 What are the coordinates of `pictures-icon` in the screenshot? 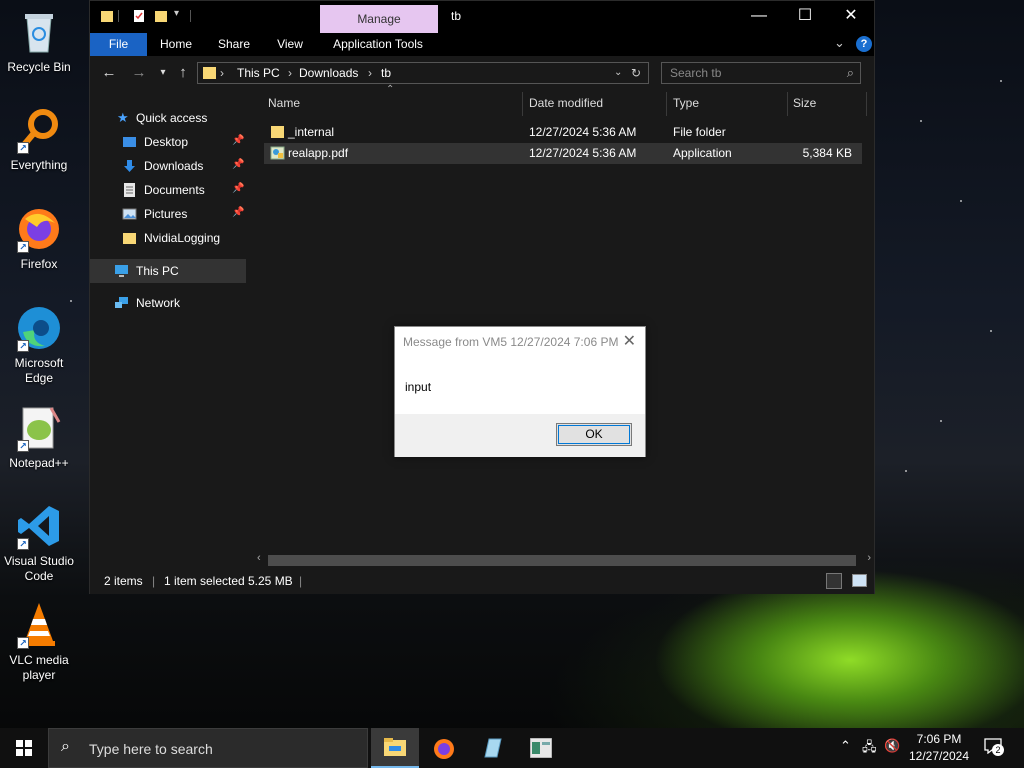 It's located at (129, 214).